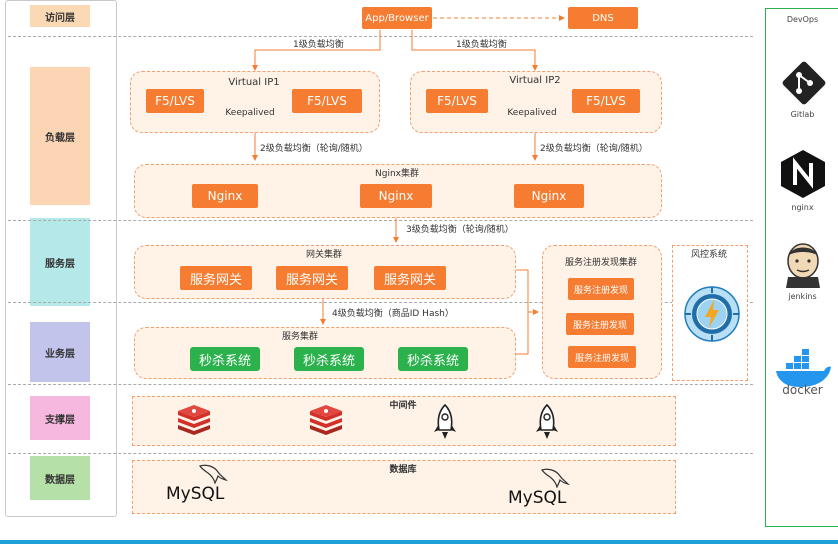  Describe the element at coordinates (323, 255) in the screenshot. I see `gateway-cluster-title: 网关集群` at that location.